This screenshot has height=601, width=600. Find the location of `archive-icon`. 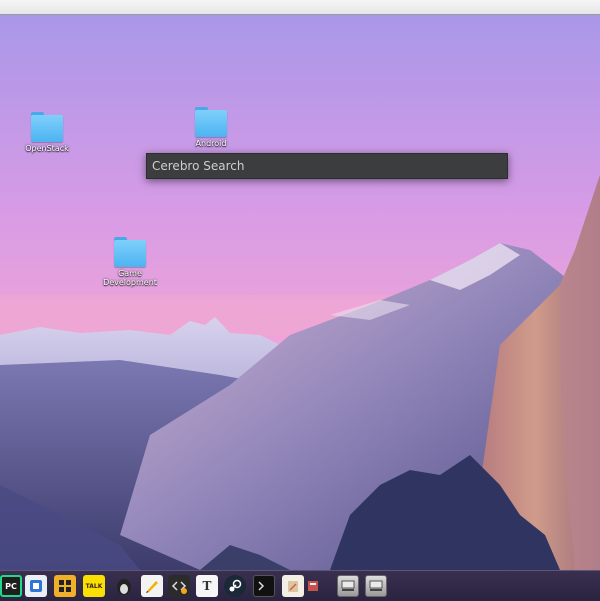

archive-icon is located at coordinates (293, 586).